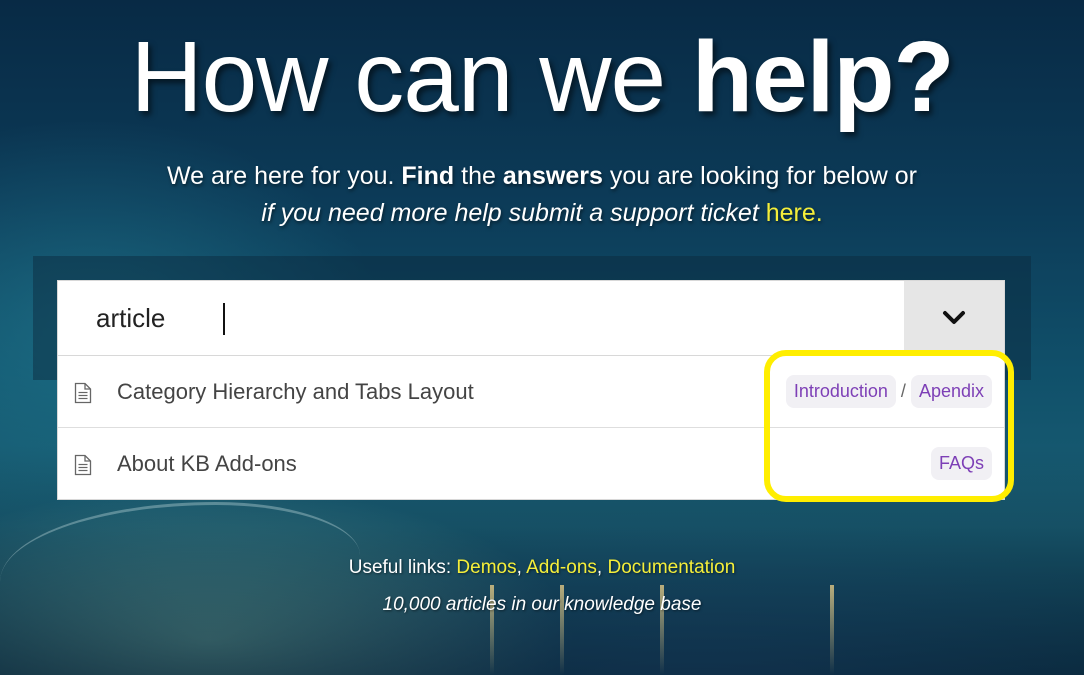 The image size is (1084, 675). What do you see at coordinates (794, 213) in the screenshot?
I see `support-ticket-link: here.` at bounding box center [794, 213].